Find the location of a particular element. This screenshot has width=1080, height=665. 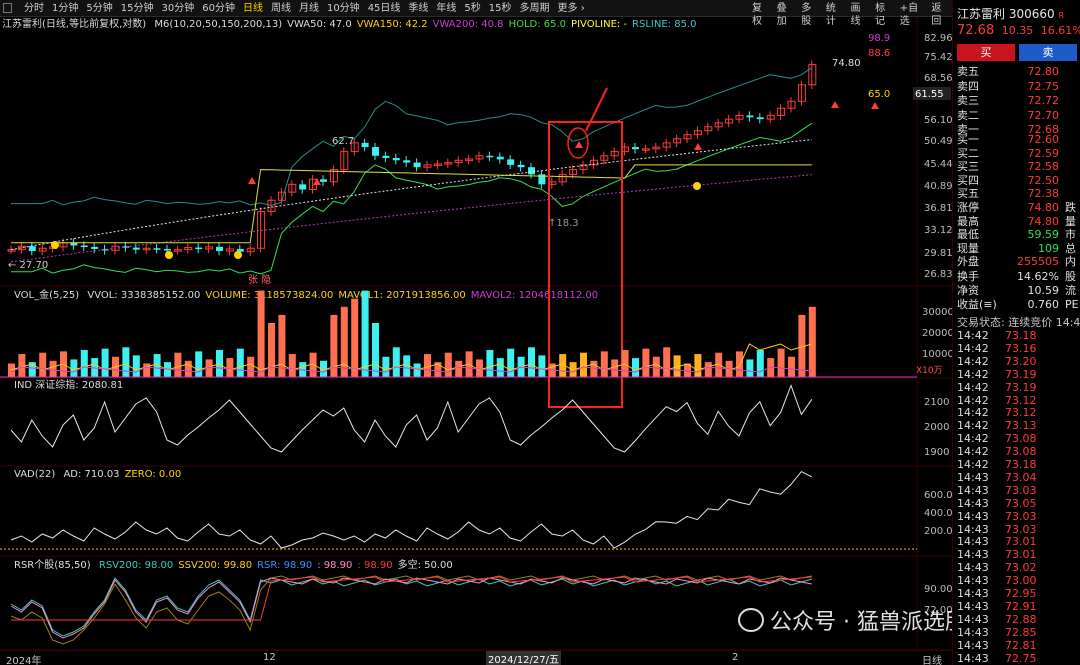

annotation-high: 74.80 is located at coordinates (846, 63).